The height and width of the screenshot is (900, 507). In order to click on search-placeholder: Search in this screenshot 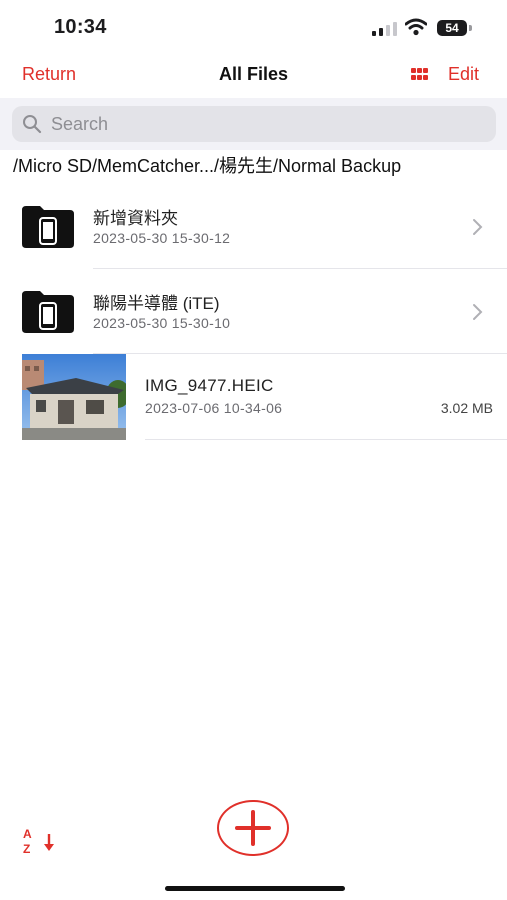, I will do `click(80, 124)`.